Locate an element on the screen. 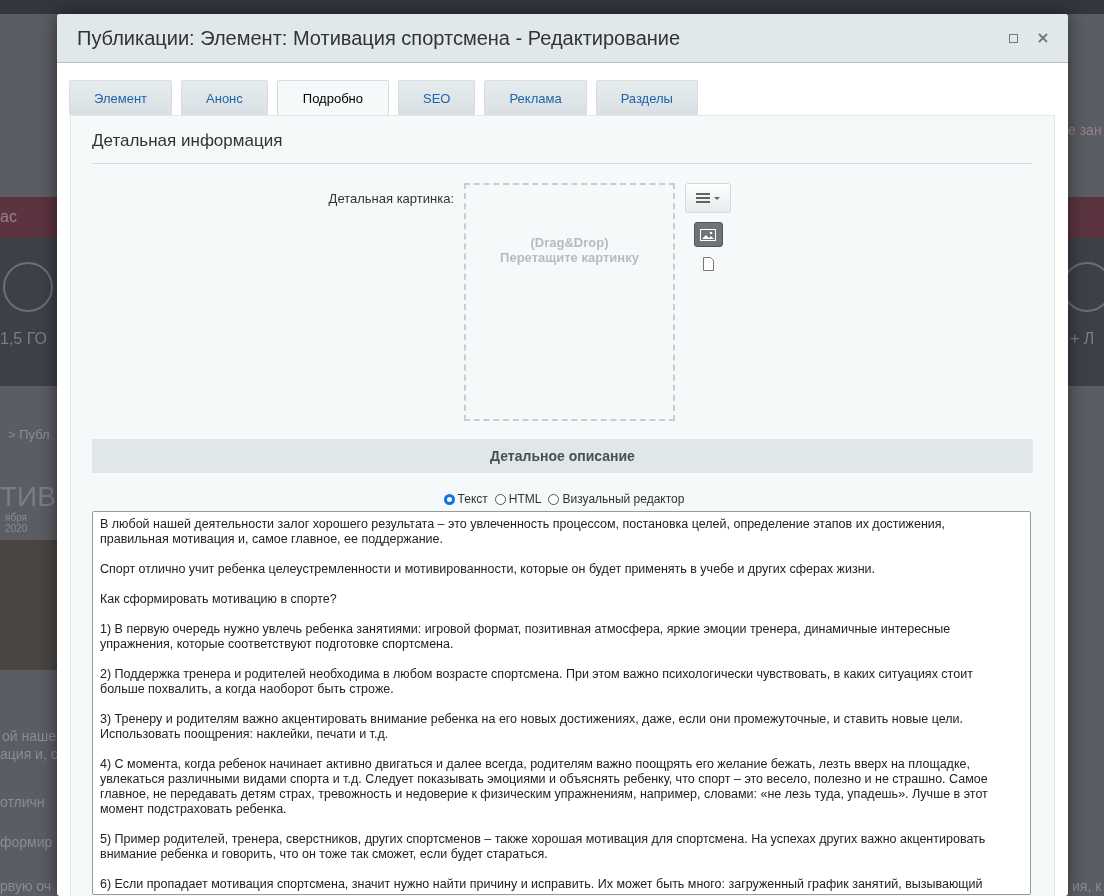 The height and width of the screenshot is (896, 1104). menu-icon is located at coordinates (708, 198).